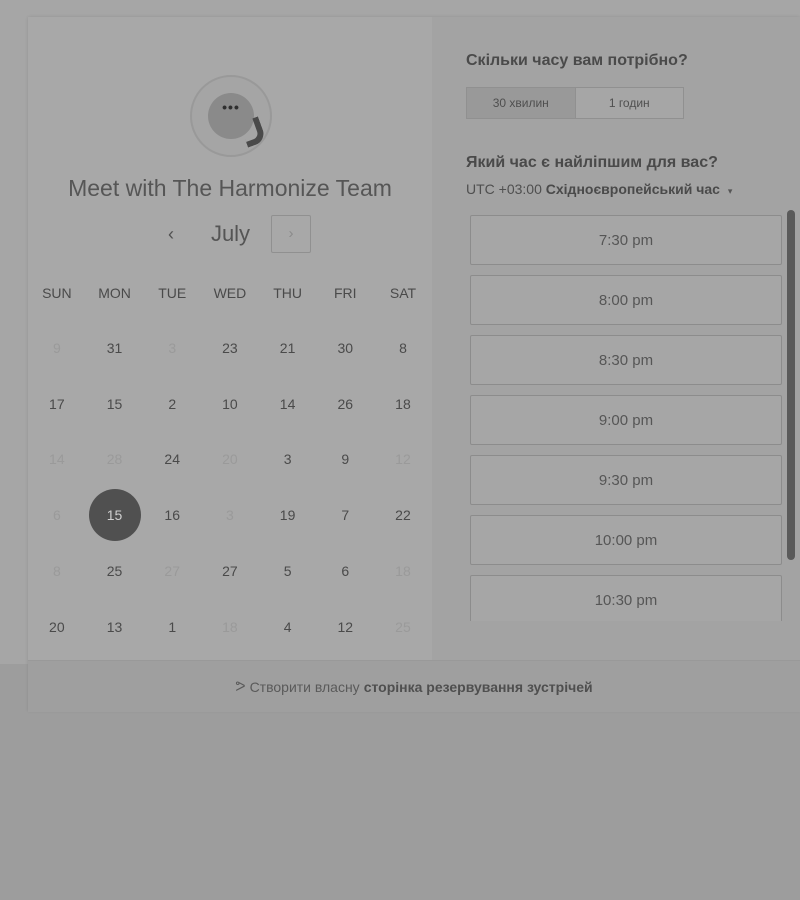 The image size is (800, 900). What do you see at coordinates (504, 189) in the screenshot?
I see `timezone-offset: UTC +03:00` at bounding box center [504, 189].